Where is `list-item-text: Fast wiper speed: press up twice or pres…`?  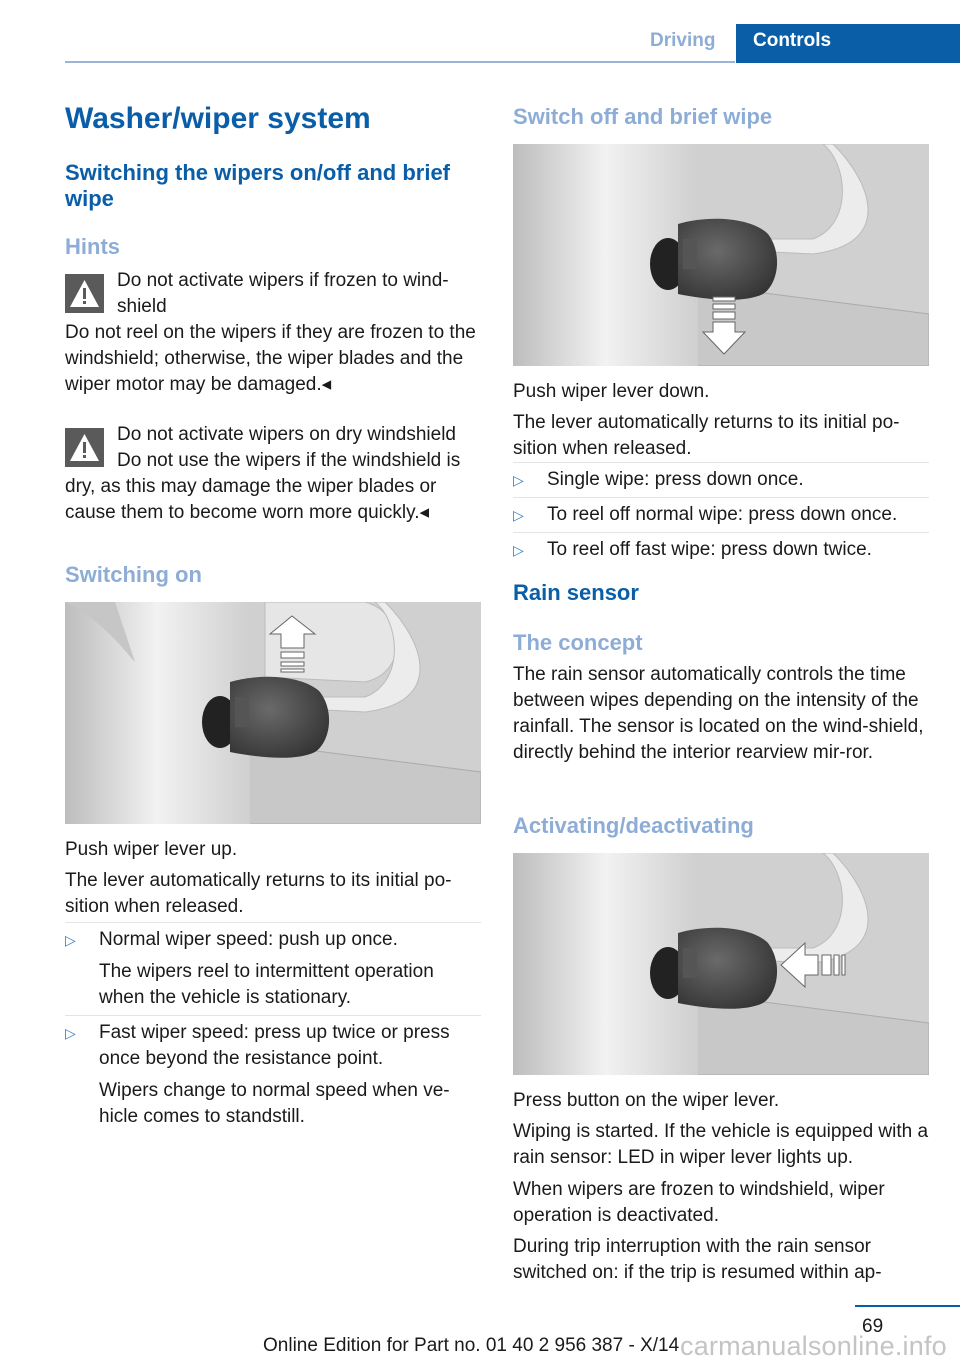
list-item-text: Fast wiper speed: press up twice or pres… is located at coordinates (274, 1045).